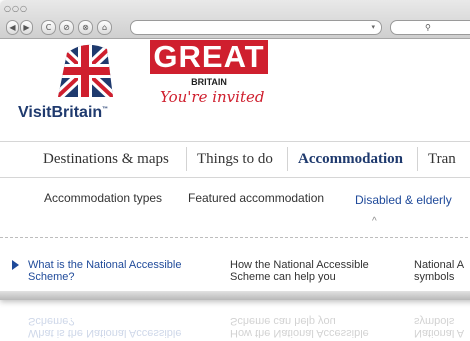 This screenshot has height=341, width=470. I want to click on reflection-link: National A symbols, so click(439, 327).